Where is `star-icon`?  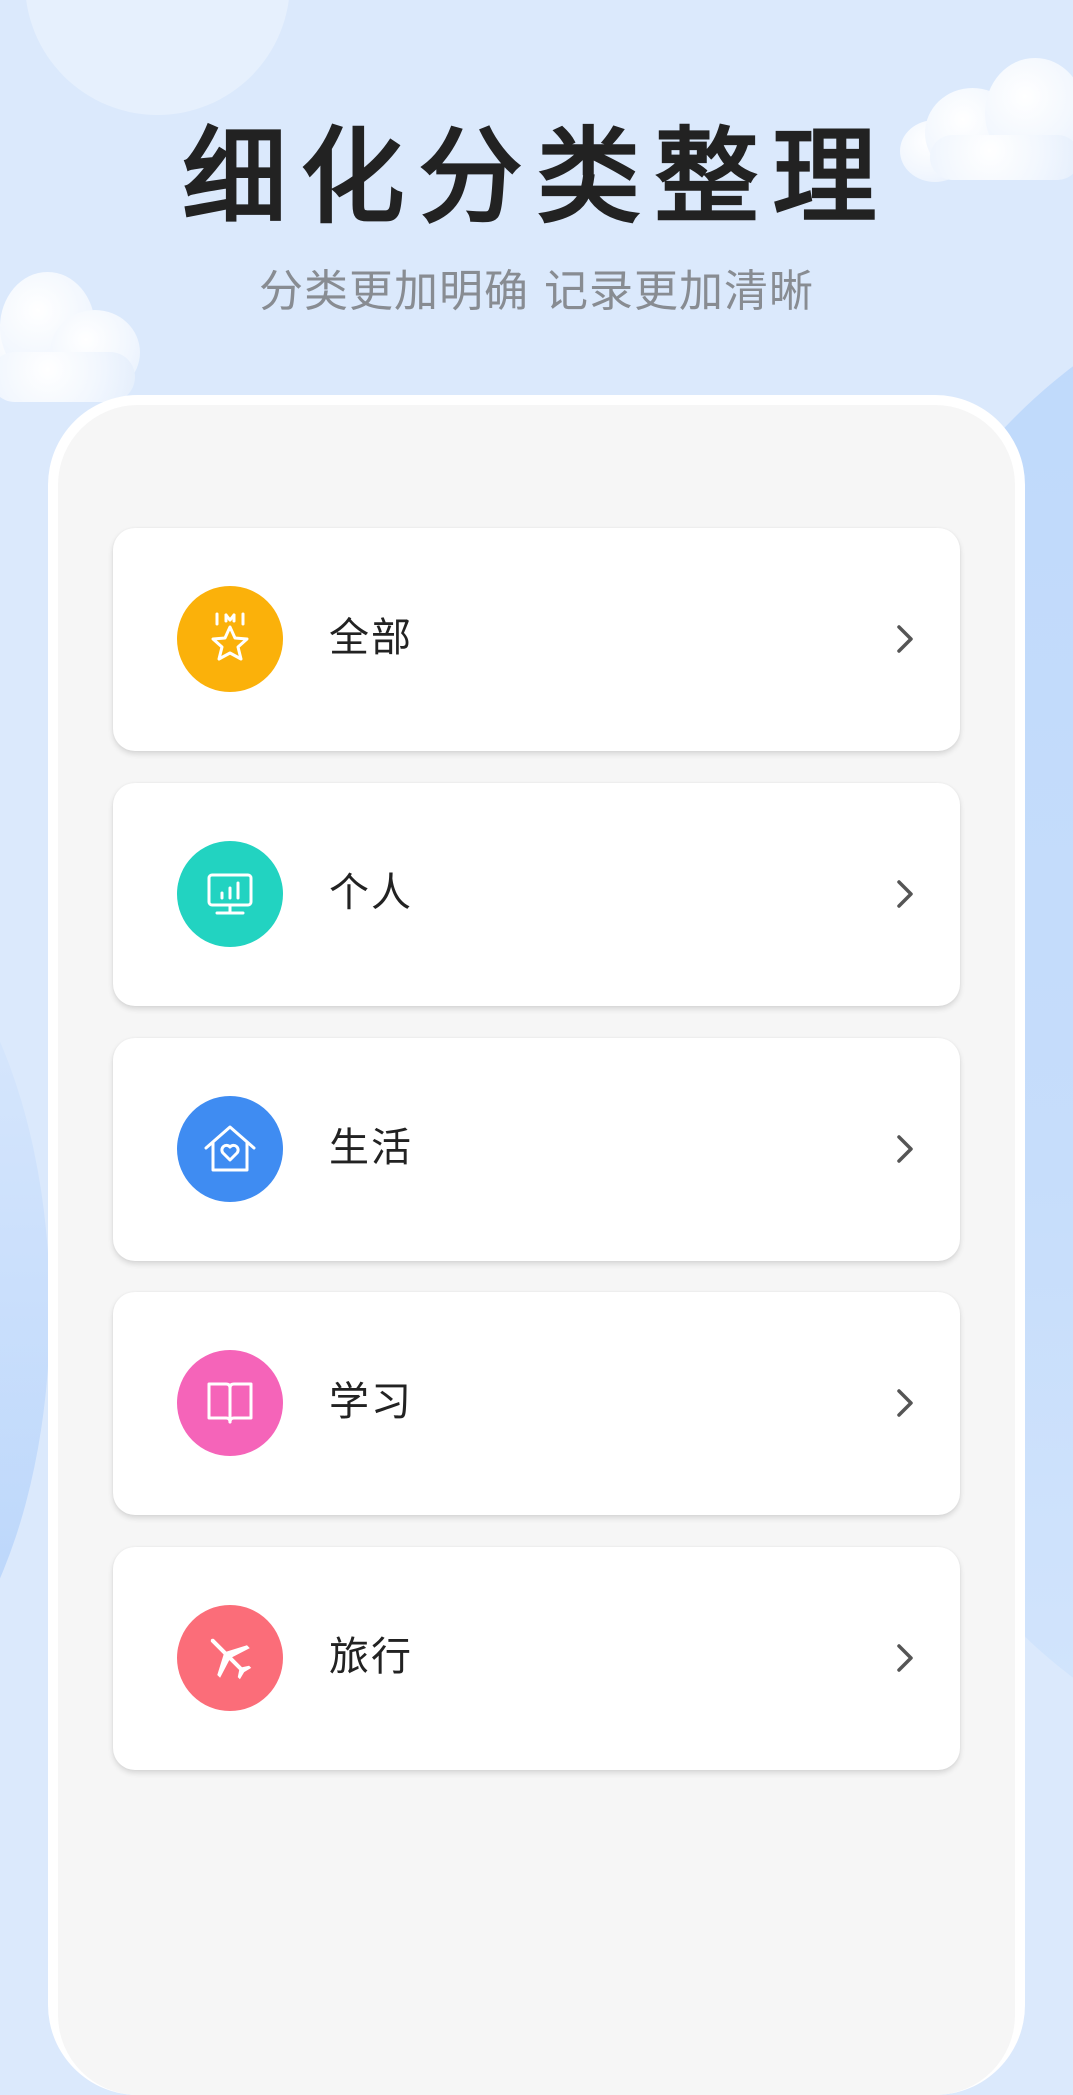 star-icon is located at coordinates (230, 636).